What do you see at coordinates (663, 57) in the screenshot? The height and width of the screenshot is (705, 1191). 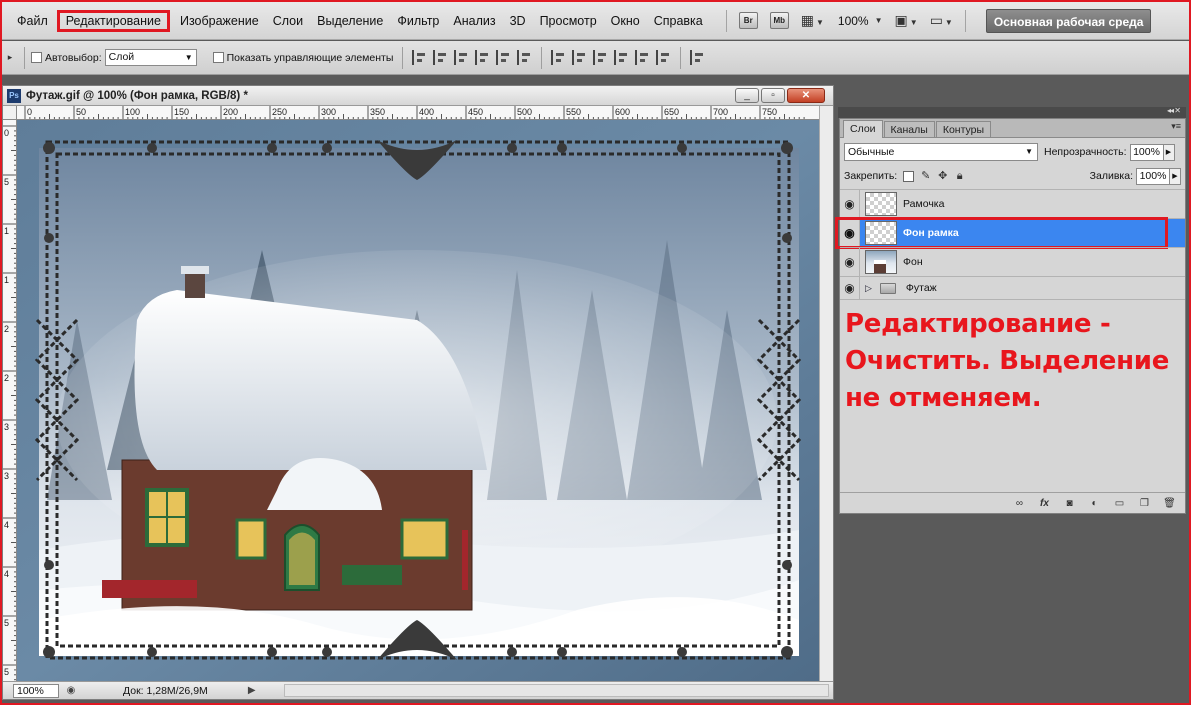 I see `distribute-right-icon` at bounding box center [663, 57].